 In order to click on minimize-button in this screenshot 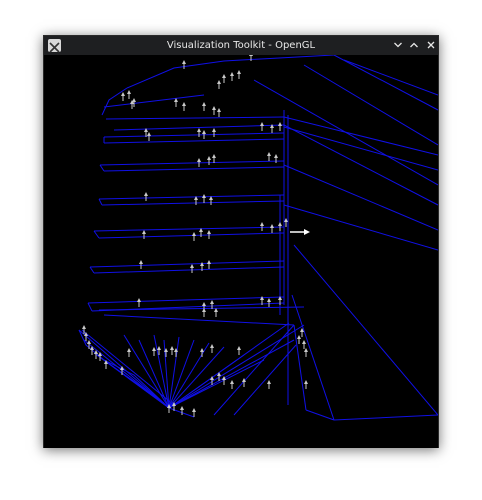, I will do `click(398, 45)`.